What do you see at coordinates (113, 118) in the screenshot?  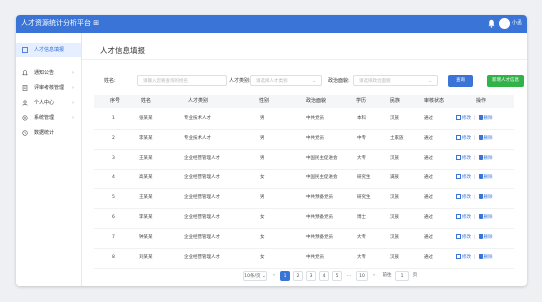 I see `cell-index: 1` at bounding box center [113, 118].